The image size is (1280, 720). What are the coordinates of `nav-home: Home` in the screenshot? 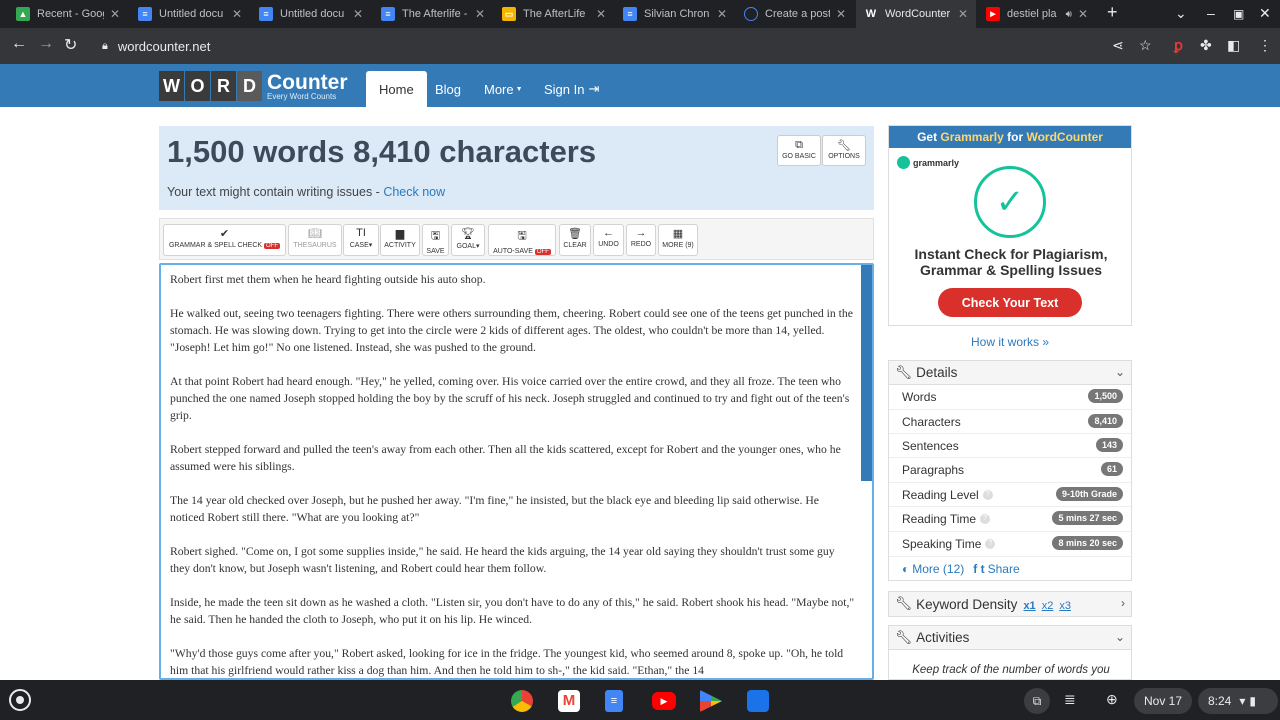 It's located at (396, 89).